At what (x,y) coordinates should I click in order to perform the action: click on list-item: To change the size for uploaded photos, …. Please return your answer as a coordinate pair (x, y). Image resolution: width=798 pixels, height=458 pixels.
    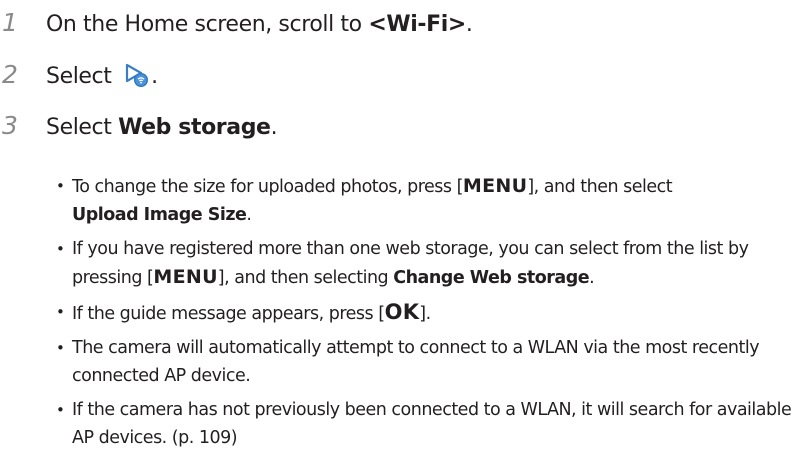
    Looking at the image, I should click on (423, 200).